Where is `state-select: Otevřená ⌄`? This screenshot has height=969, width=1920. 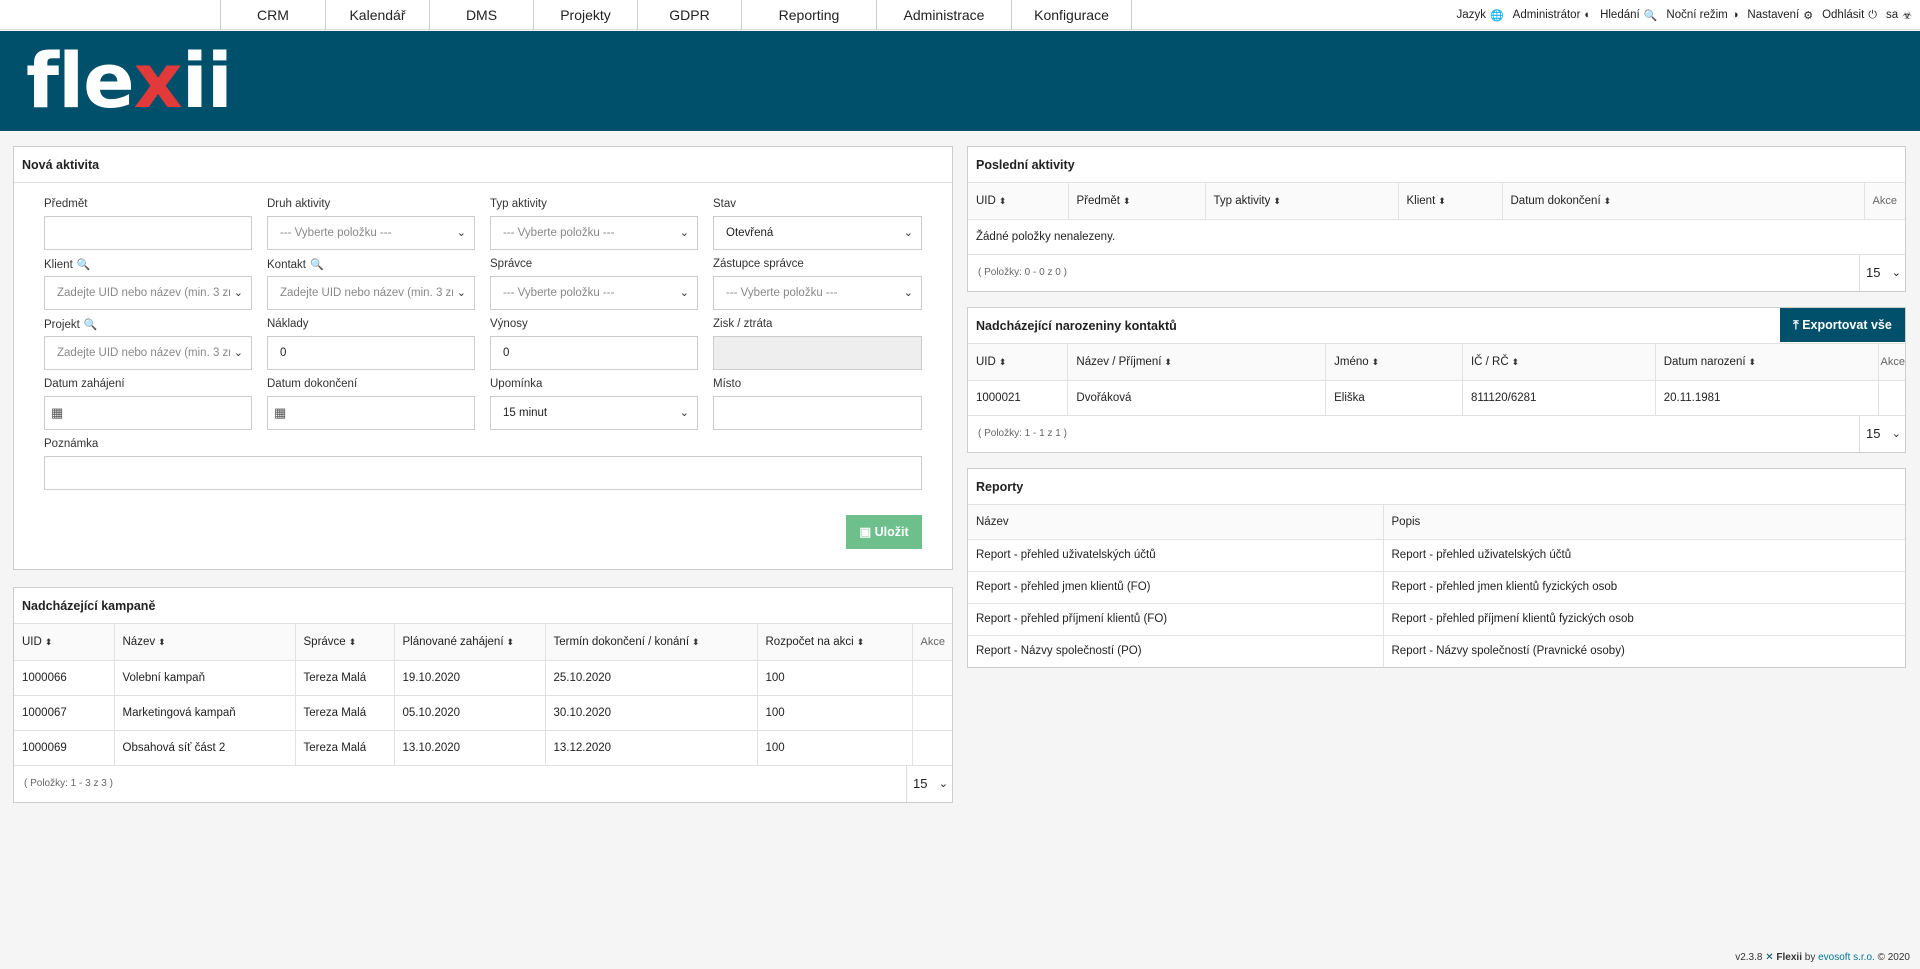
state-select: Otevřená ⌄ is located at coordinates (817, 233).